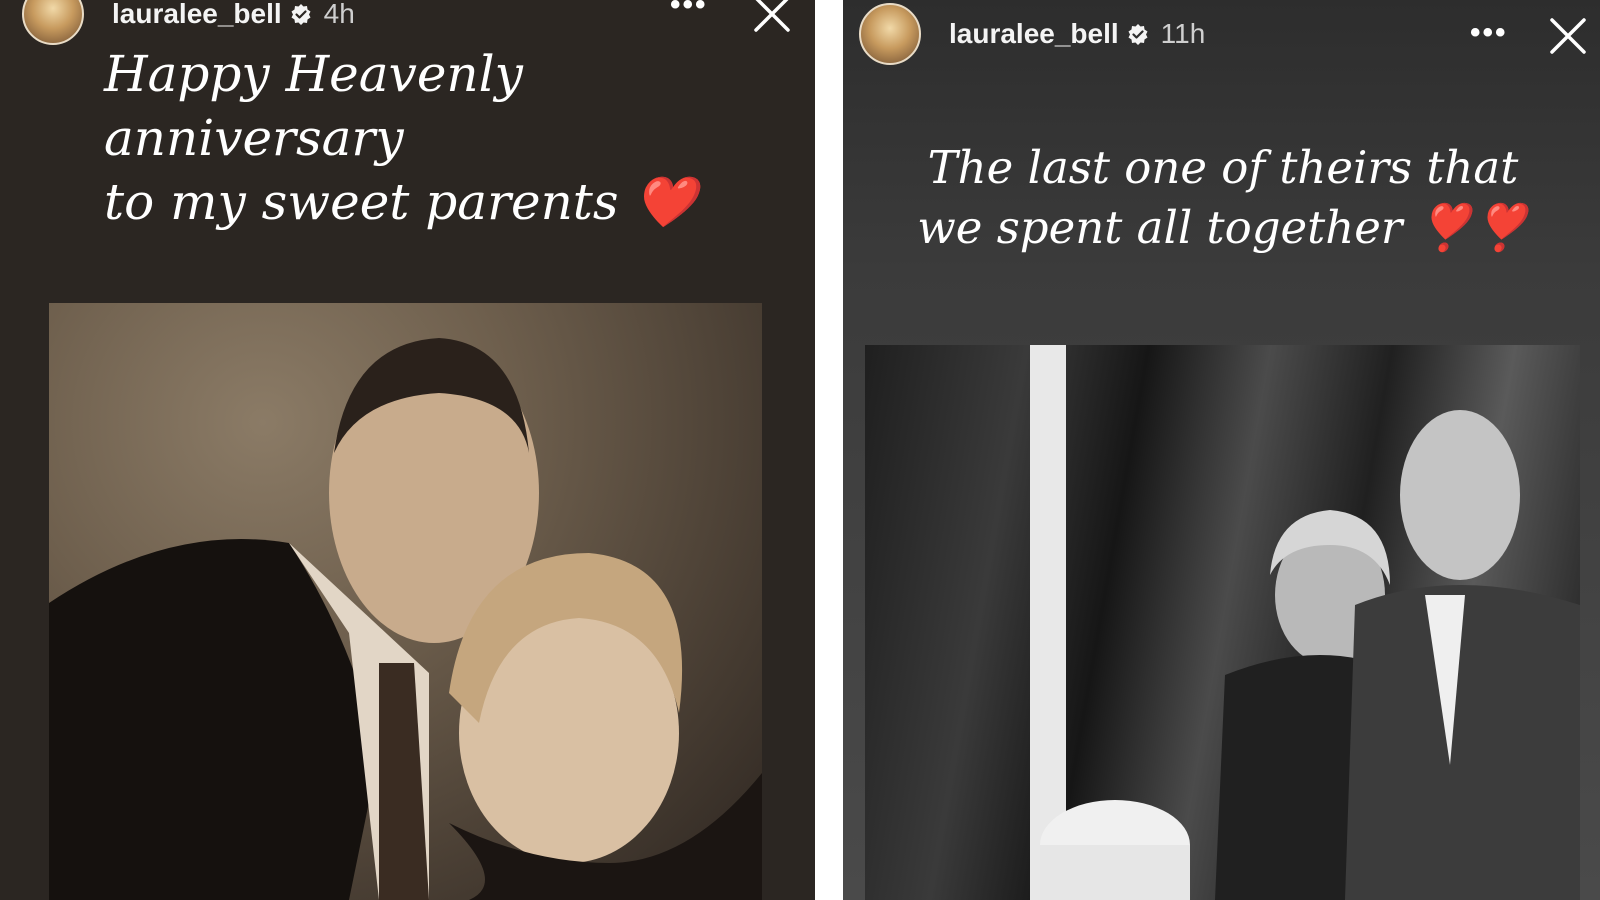  Describe the element at coordinates (1183, 33) in the screenshot. I see `post-time: 11h` at that location.